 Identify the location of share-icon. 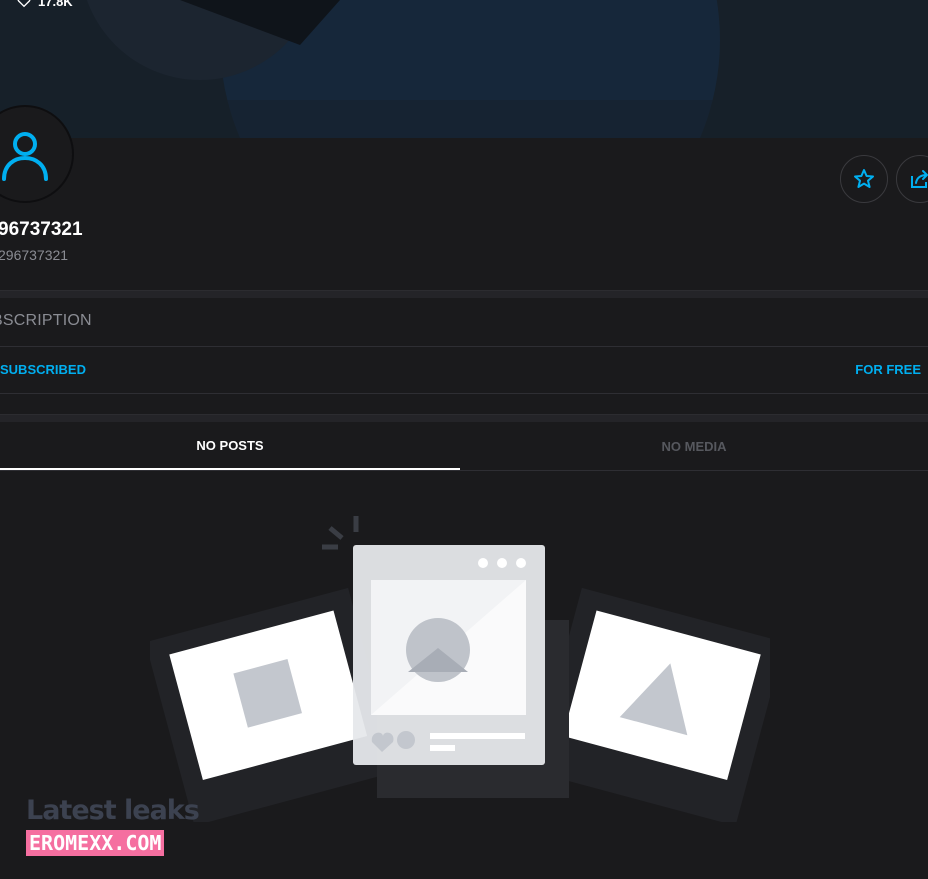
(919, 179).